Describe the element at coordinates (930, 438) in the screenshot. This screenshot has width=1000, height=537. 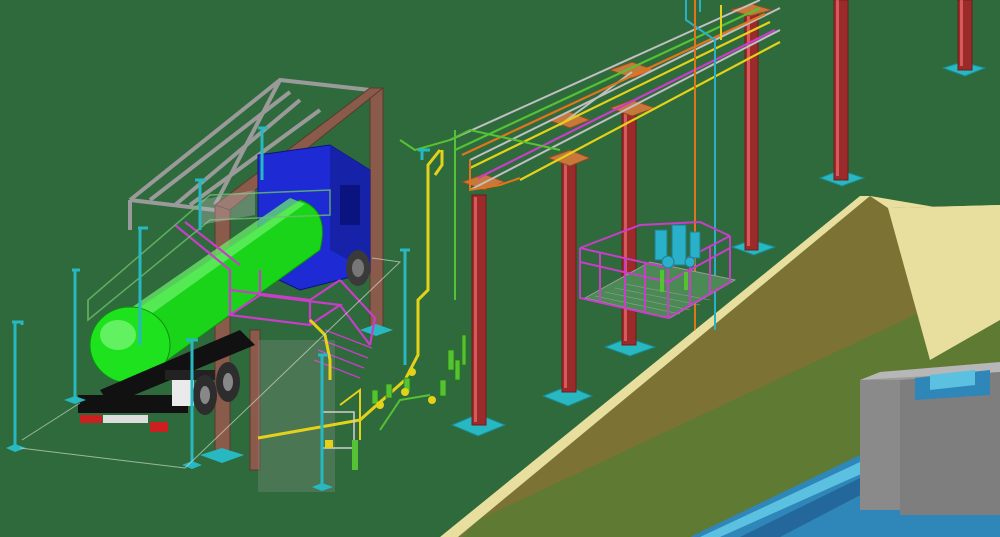
I see `outlet-structure` at that location.